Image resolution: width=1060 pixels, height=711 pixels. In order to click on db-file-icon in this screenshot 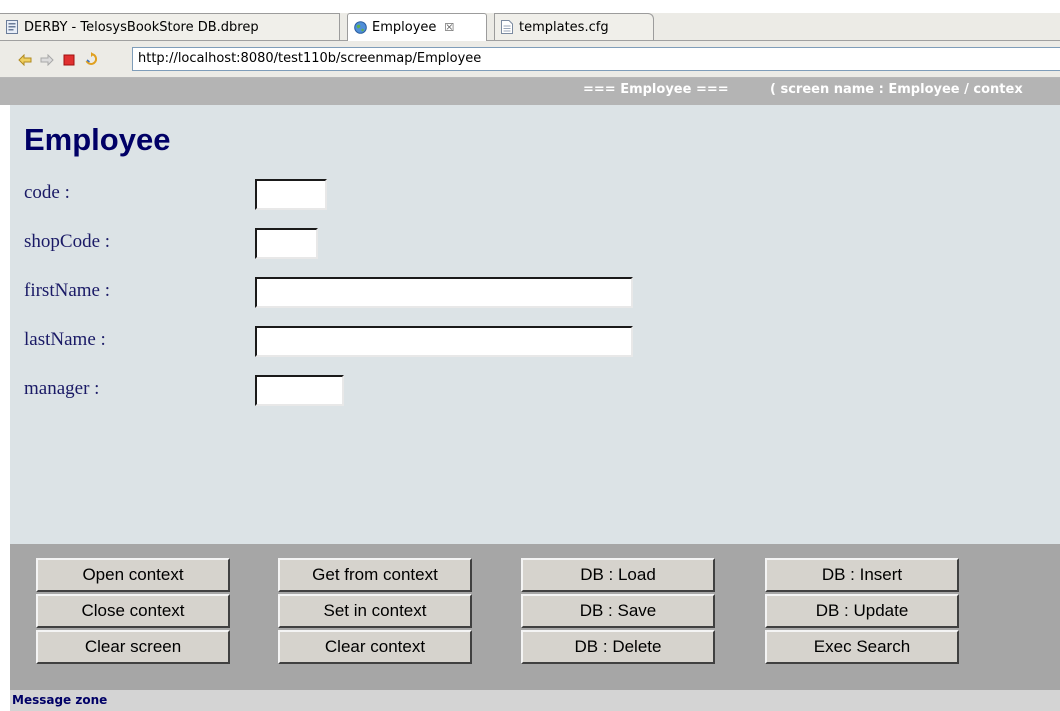, I will do `click(12, 27)`.